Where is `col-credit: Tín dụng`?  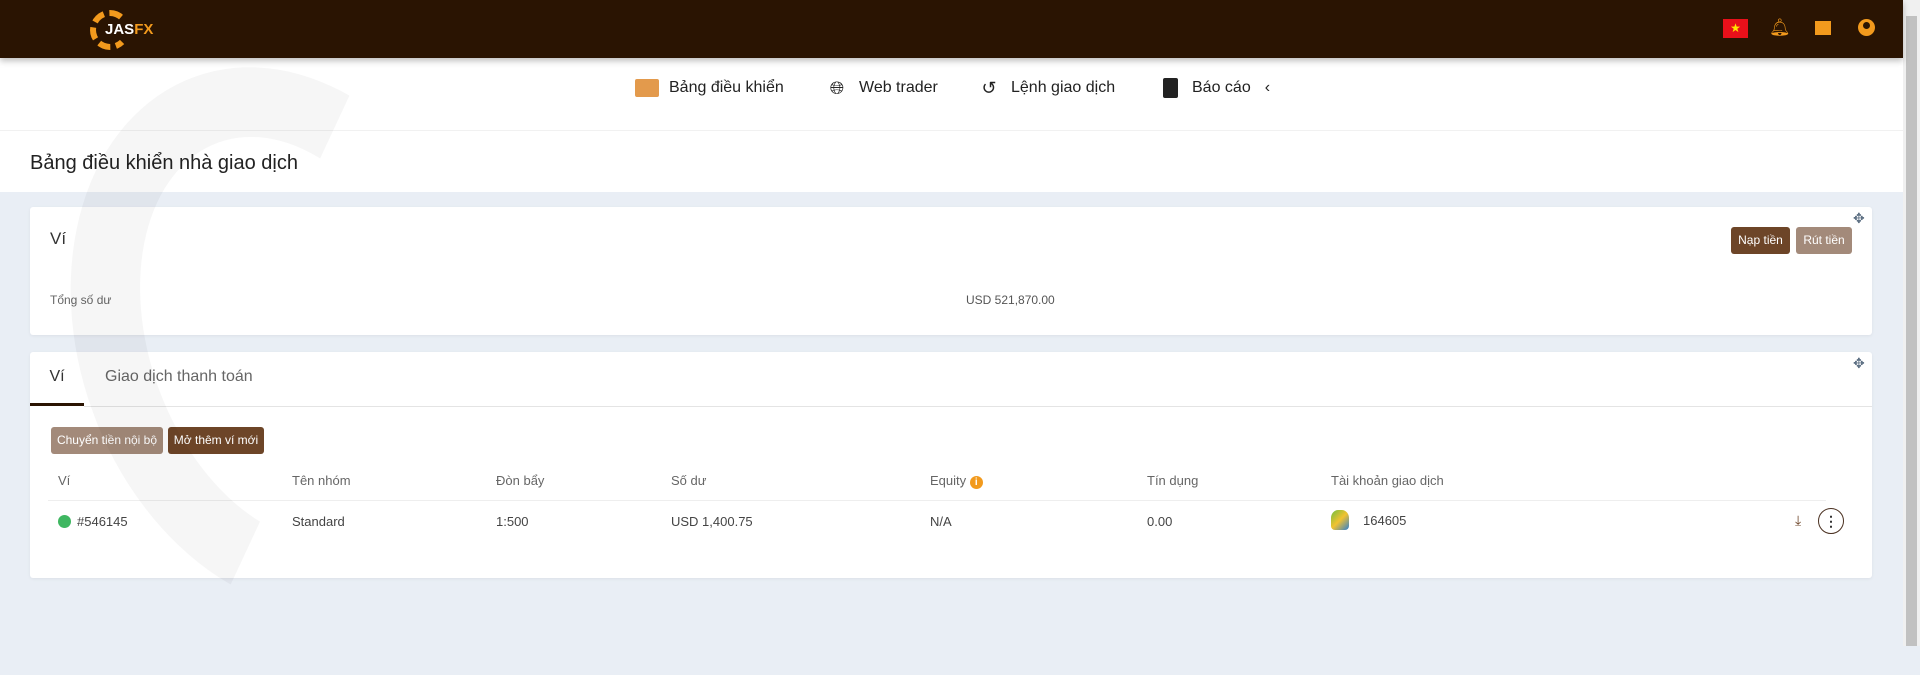 col-credit: Tín dụng is located at coordinates (1173, 480).